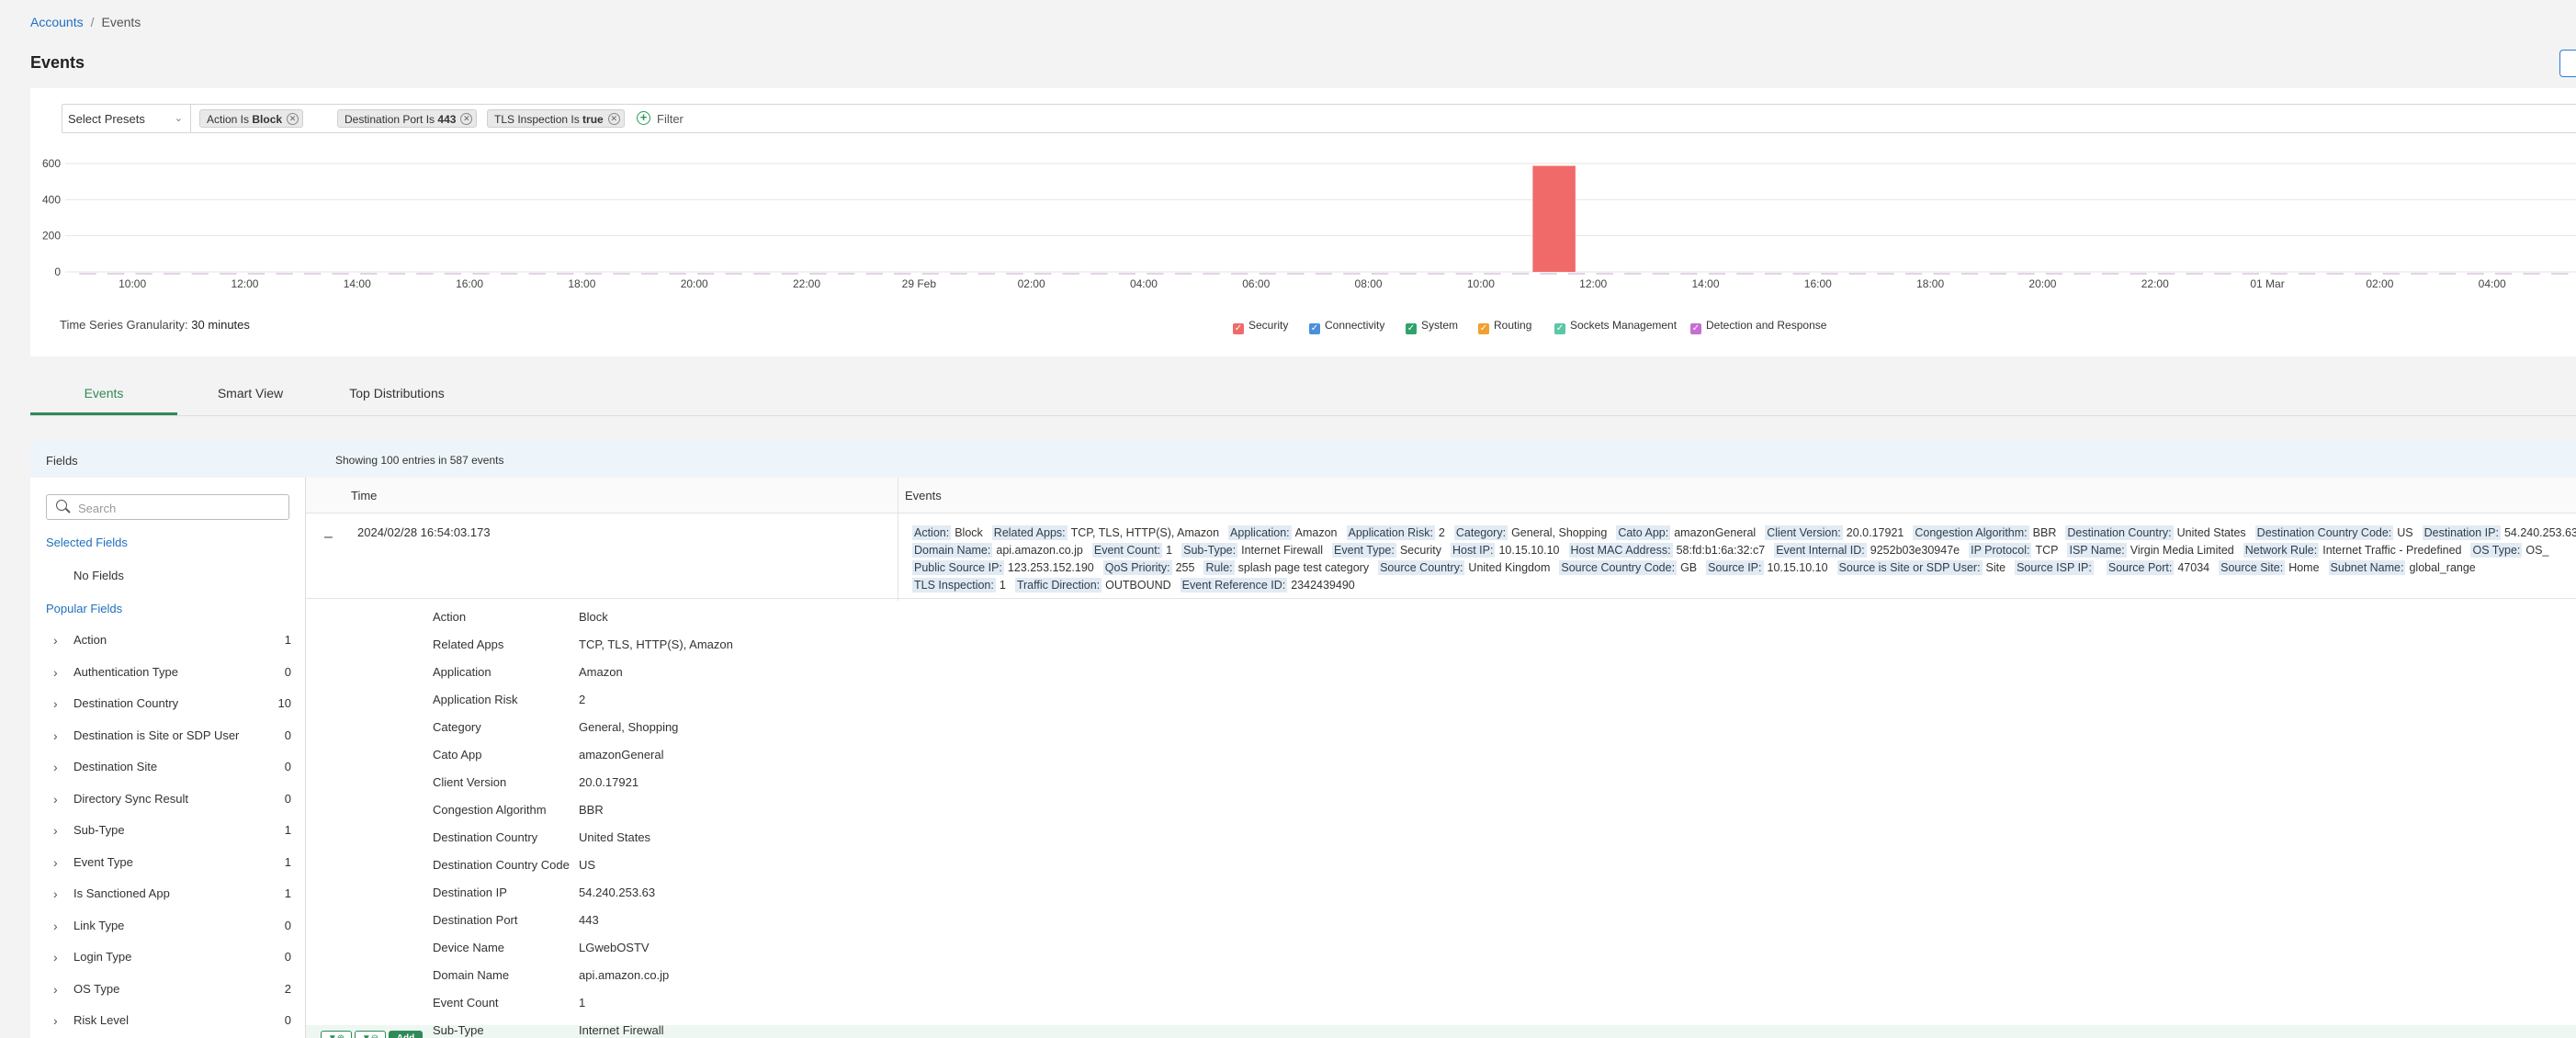  I want to click on event-key: Action:, so click(932, 532).